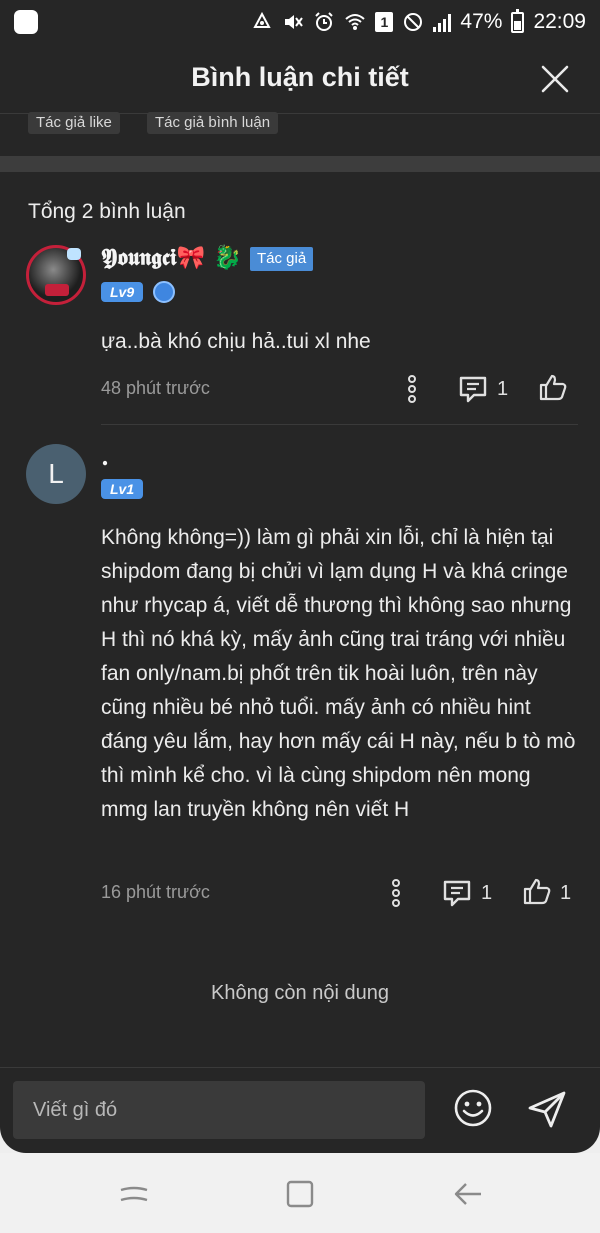 This screenshot has height=1233, width=600. I want to click on comment-composer, so click(300, 1110).